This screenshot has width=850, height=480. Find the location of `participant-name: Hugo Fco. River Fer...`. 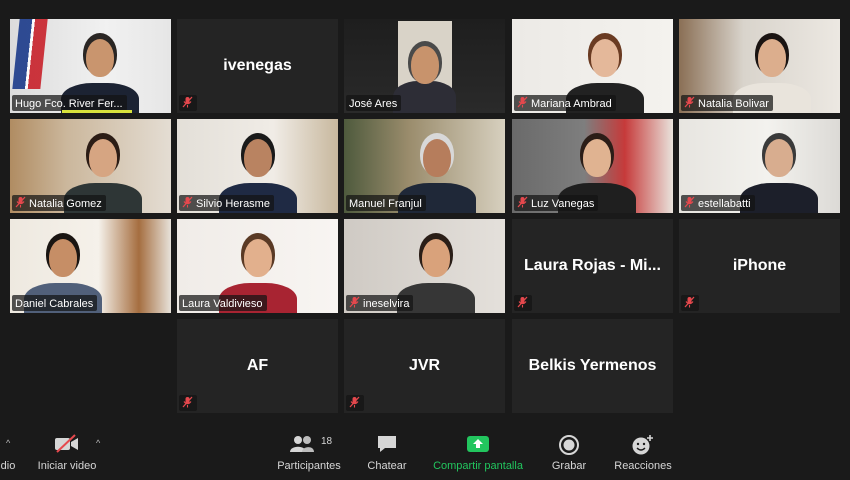

participant-name: Hugo Fco. River Fer... is located at coordinates (69, 103).